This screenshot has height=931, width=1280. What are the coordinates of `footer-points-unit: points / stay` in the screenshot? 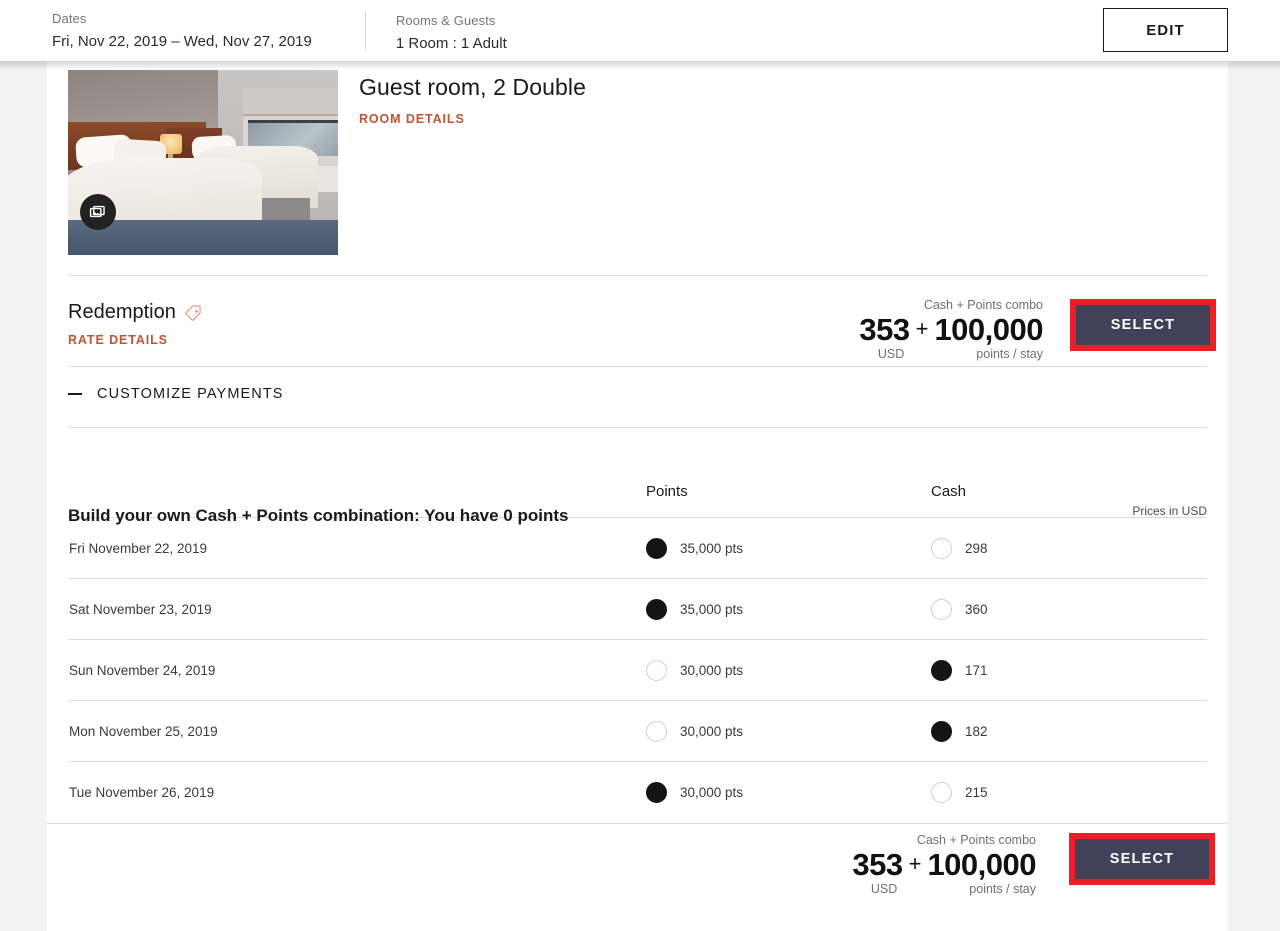 It's located at (1002, 888).